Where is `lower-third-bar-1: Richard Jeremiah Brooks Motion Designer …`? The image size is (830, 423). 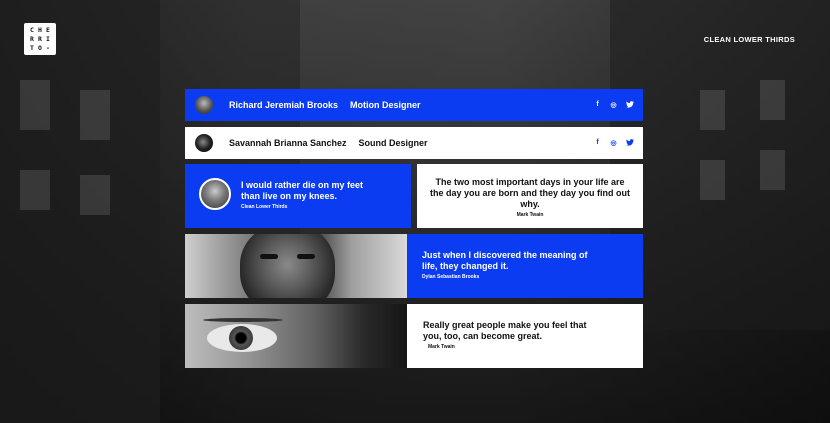
lower-third-bar-1: Richard Jeremiah Brooks Motion Designer … is located at coordinates (414, 105).